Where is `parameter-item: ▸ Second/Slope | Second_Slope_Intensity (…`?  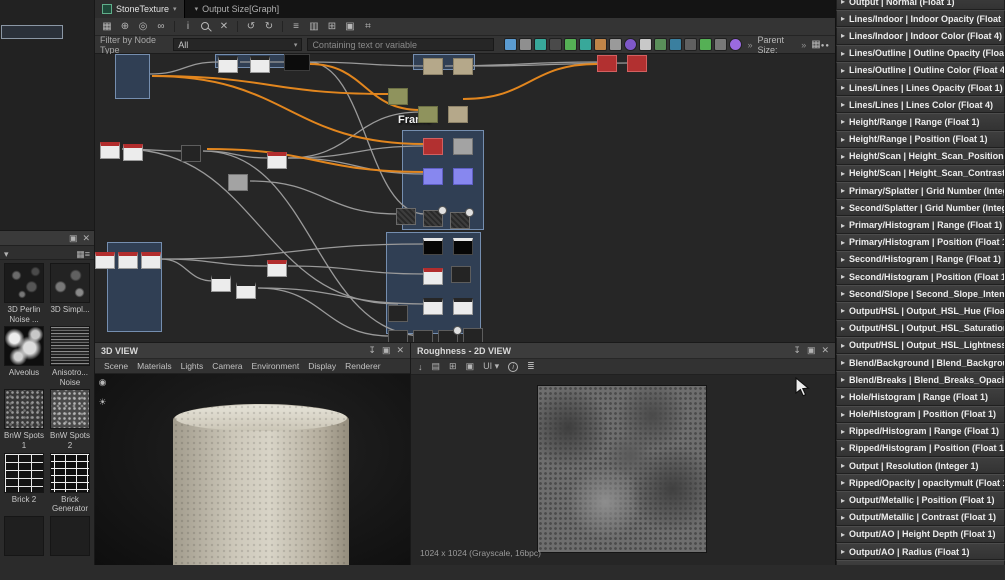 parameter-item: ▸ Second/Slope | Second_Slope_Intensity (… is located at coordinates (920, 294).